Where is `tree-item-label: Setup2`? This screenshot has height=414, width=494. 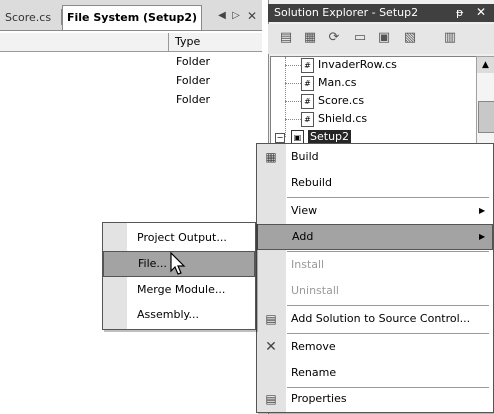 tree-item-label: Setup2 is located at coordinates (330, 136).